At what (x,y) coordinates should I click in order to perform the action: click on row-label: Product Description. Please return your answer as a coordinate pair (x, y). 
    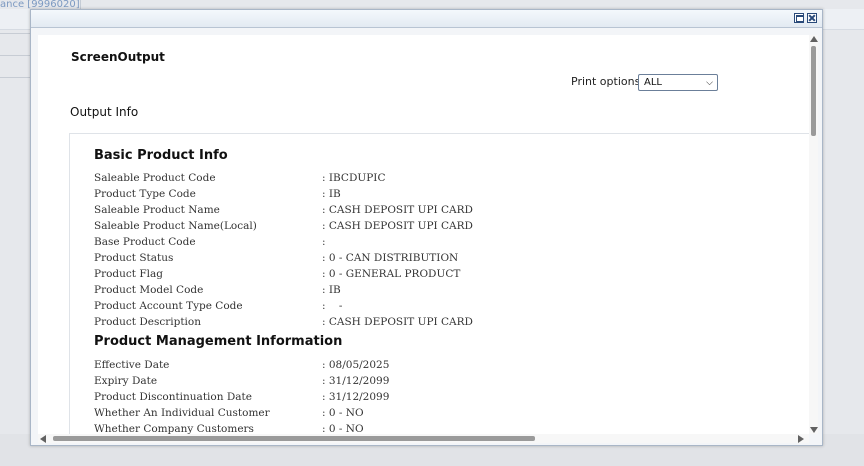
    Looking at the image, I should click on (147, 322).